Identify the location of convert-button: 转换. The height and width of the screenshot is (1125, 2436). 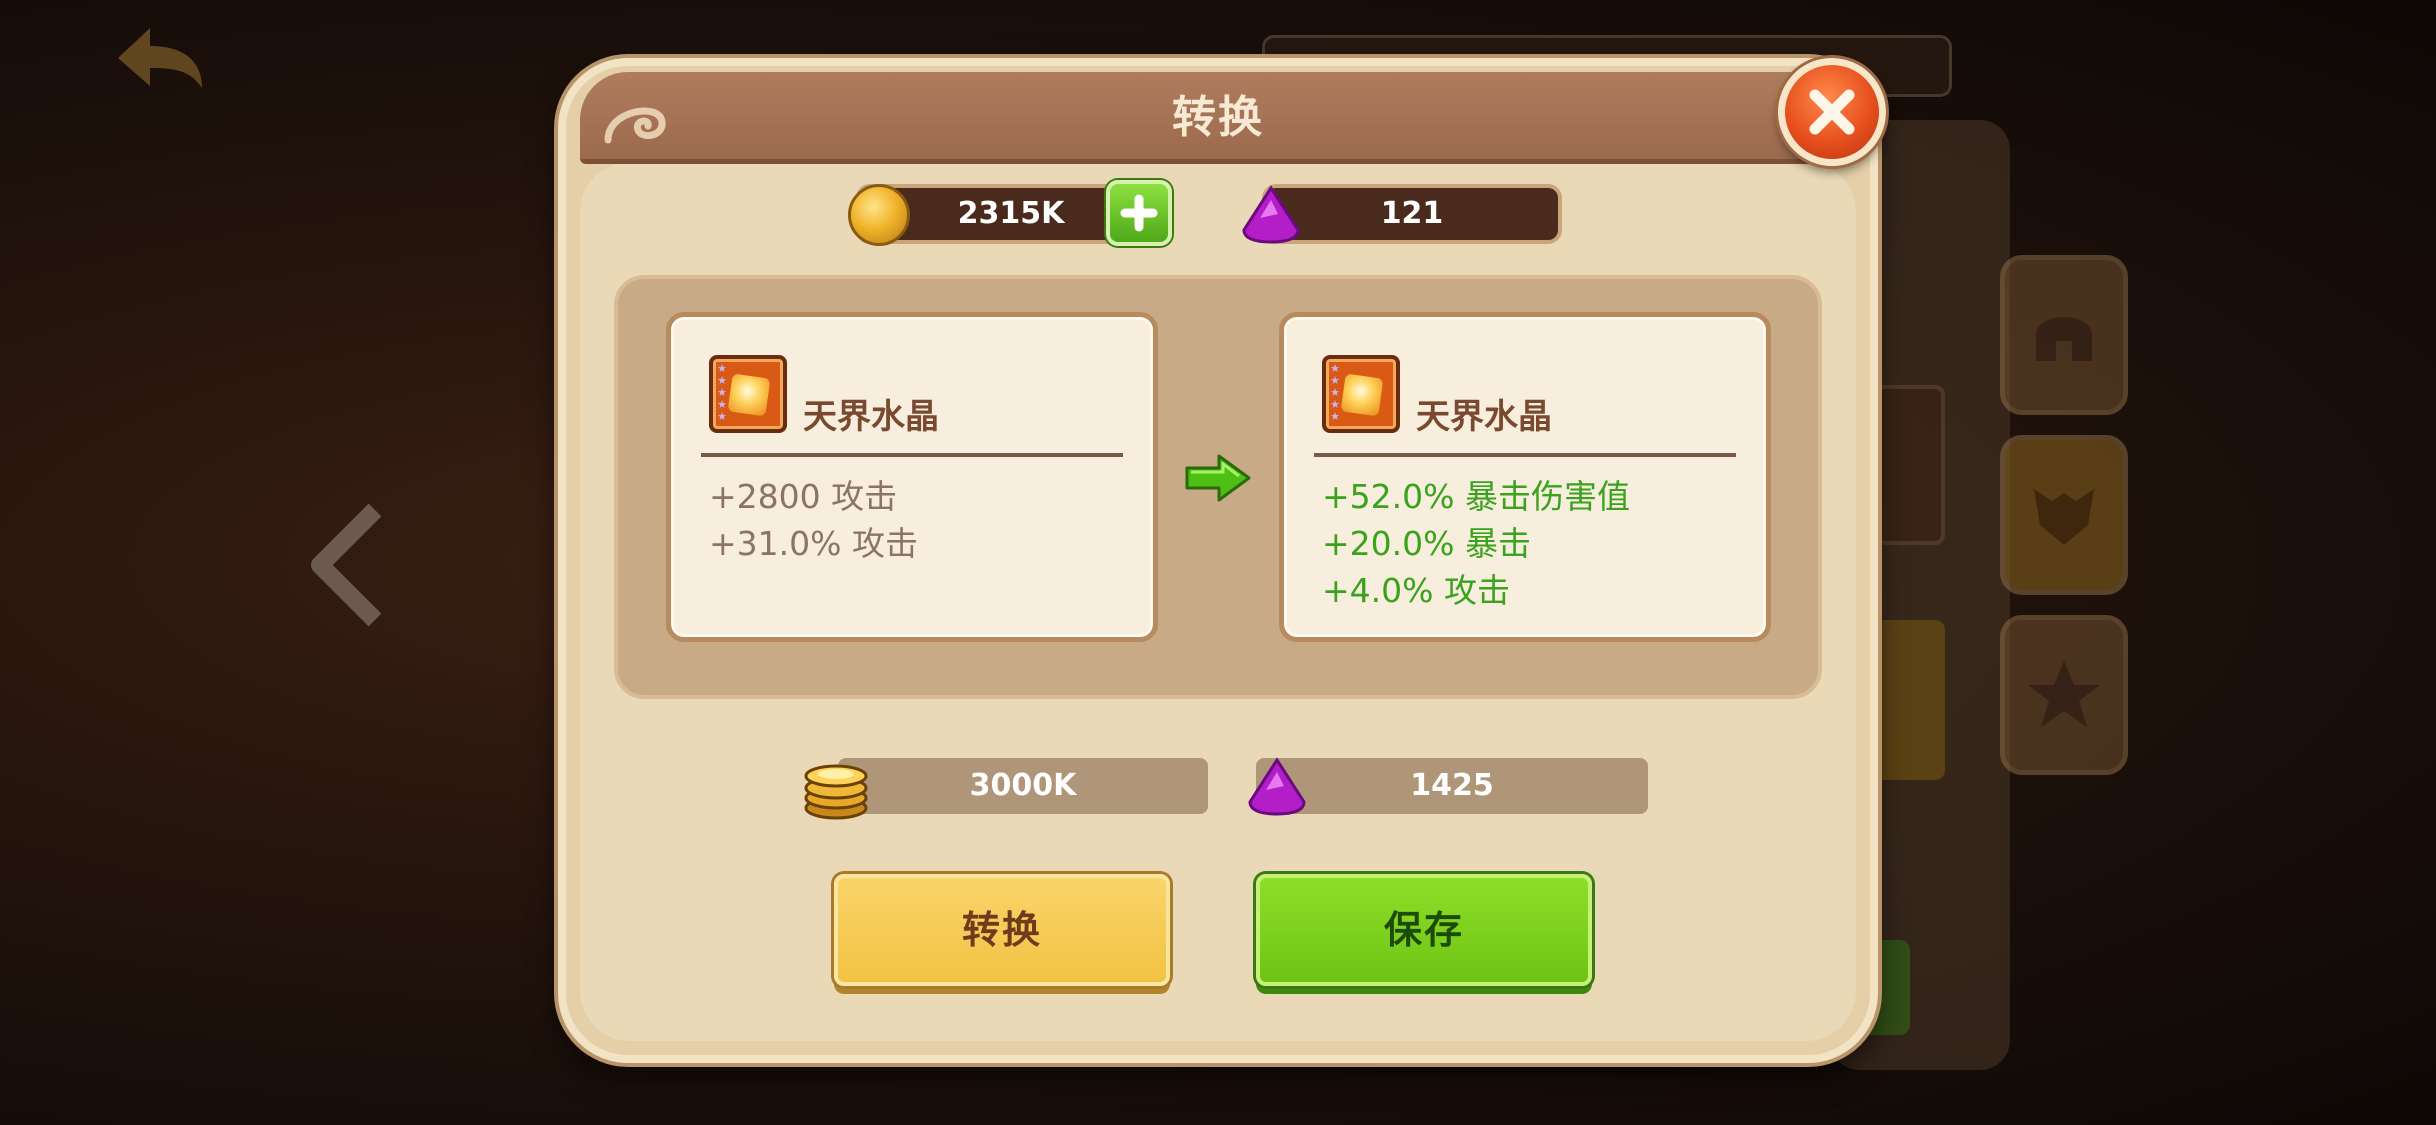
(1002, 930).